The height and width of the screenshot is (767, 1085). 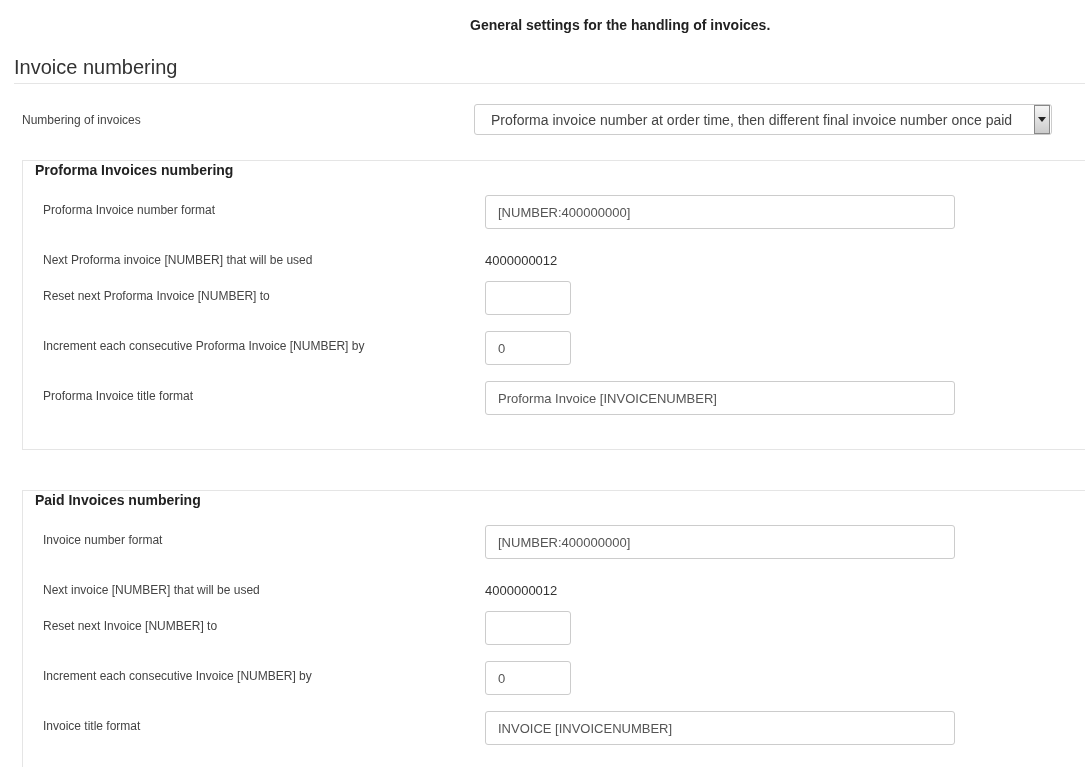 I want to click on field-label: Next Proforma invoice [NUMBER] that will be used, so click(x=178, y=259).